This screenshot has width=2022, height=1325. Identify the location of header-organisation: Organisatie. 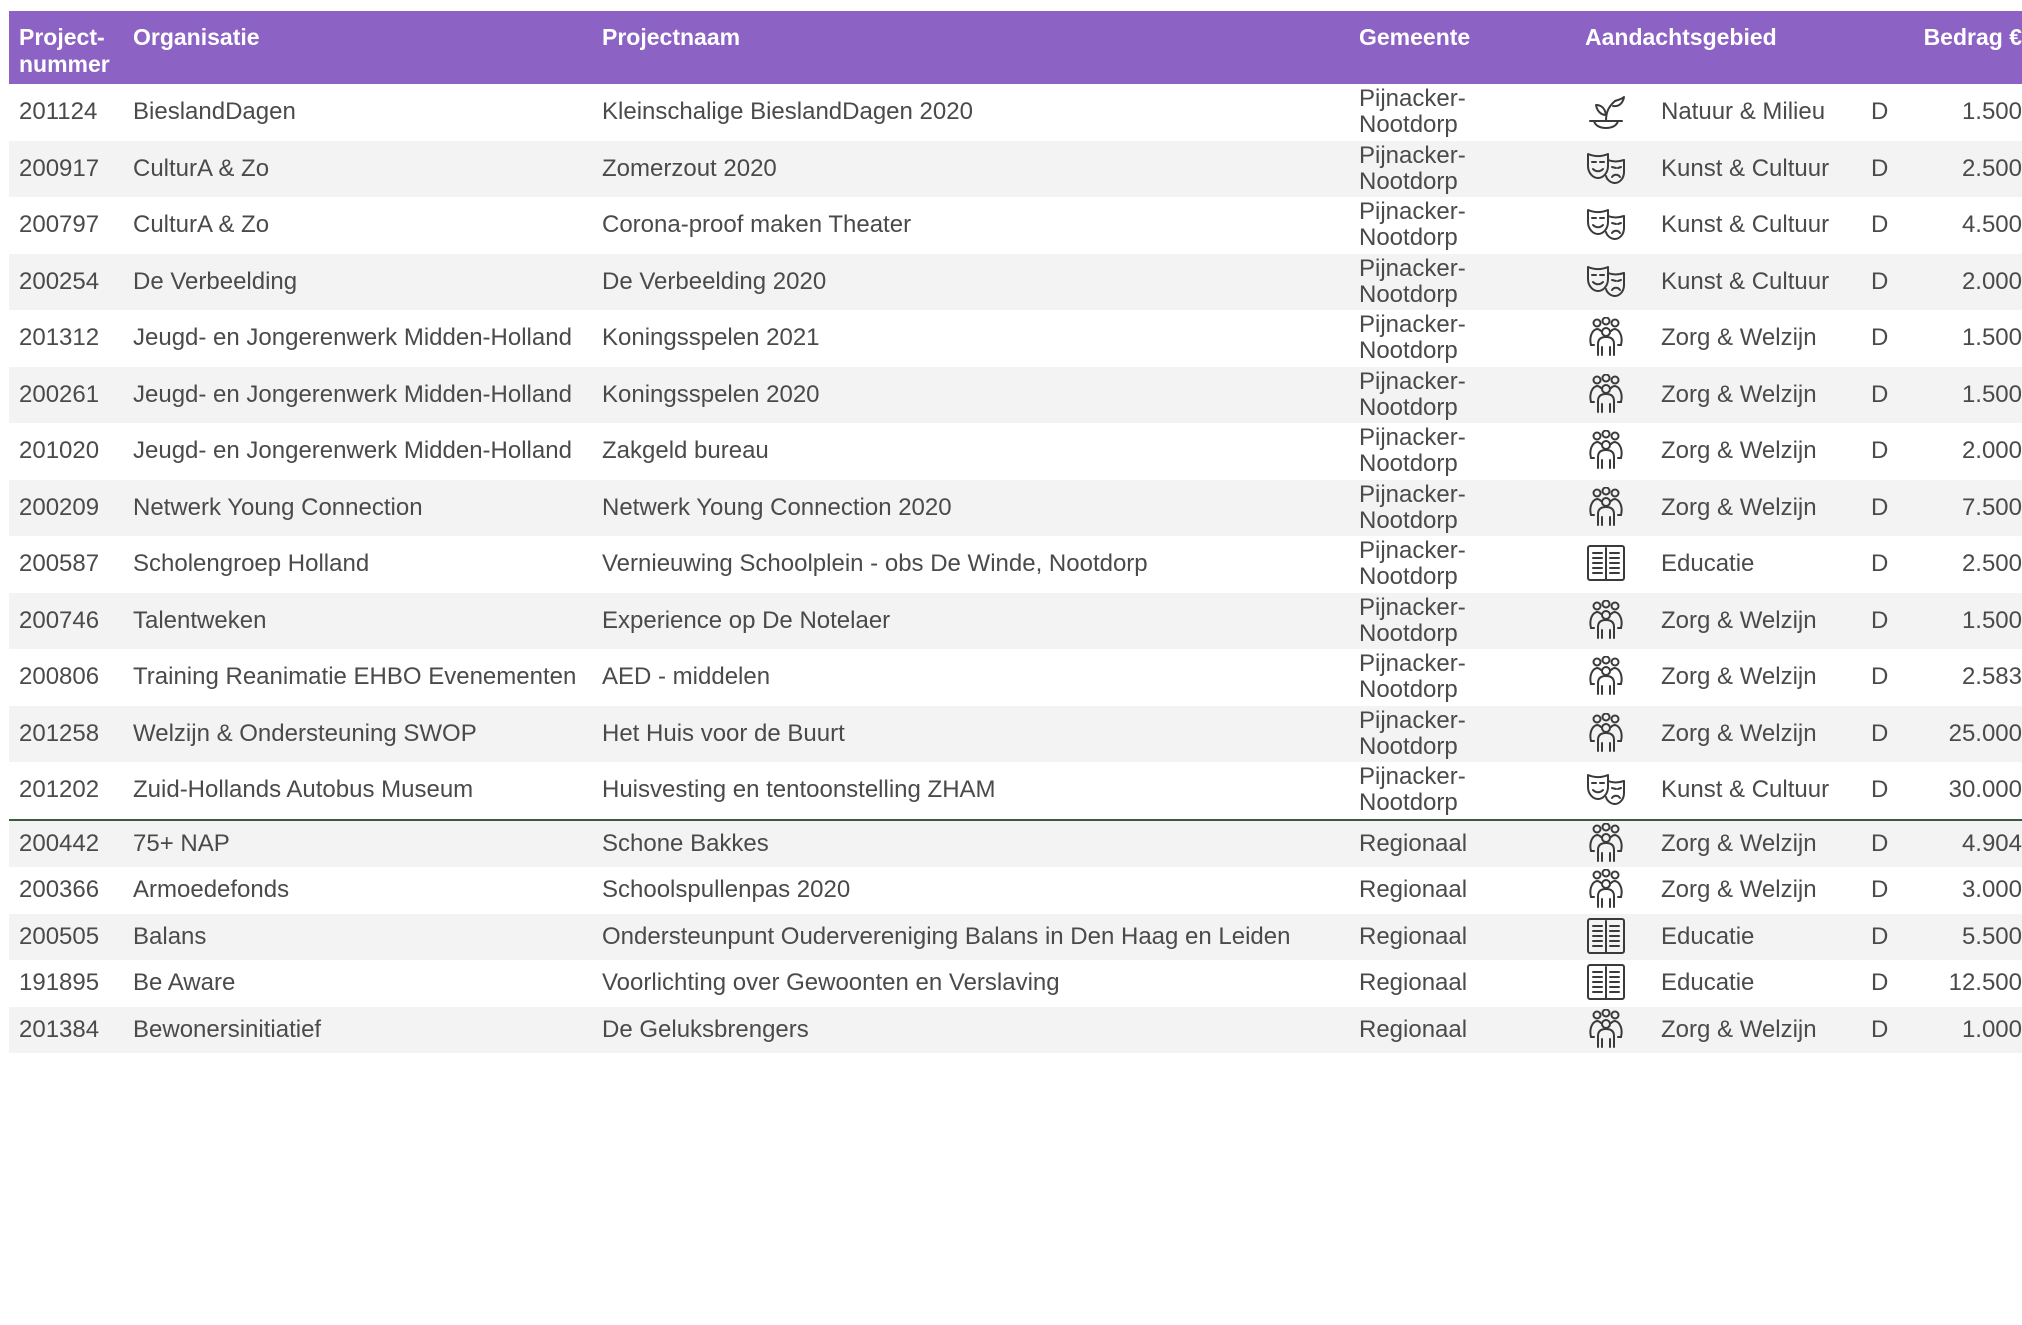
(196, 37).